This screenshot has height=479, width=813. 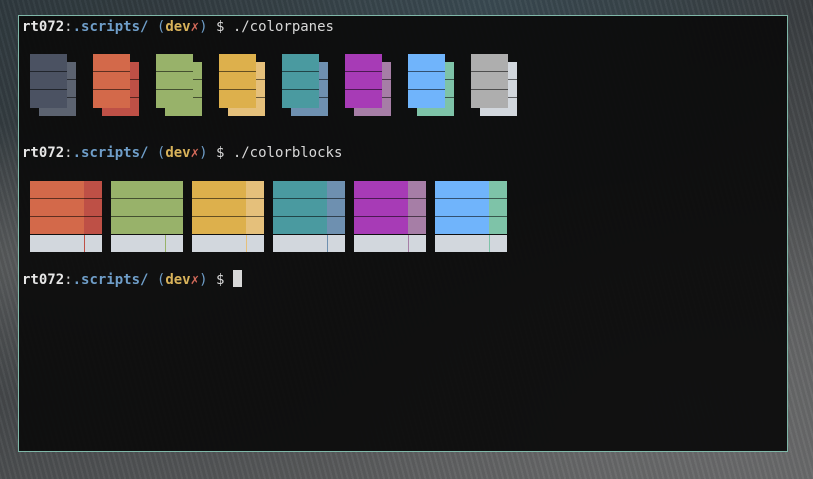 What do you see at coordinates (283, 27) in the screenshot?
I see `command-text: ./colorpanes` at bounding box center [283, 27].